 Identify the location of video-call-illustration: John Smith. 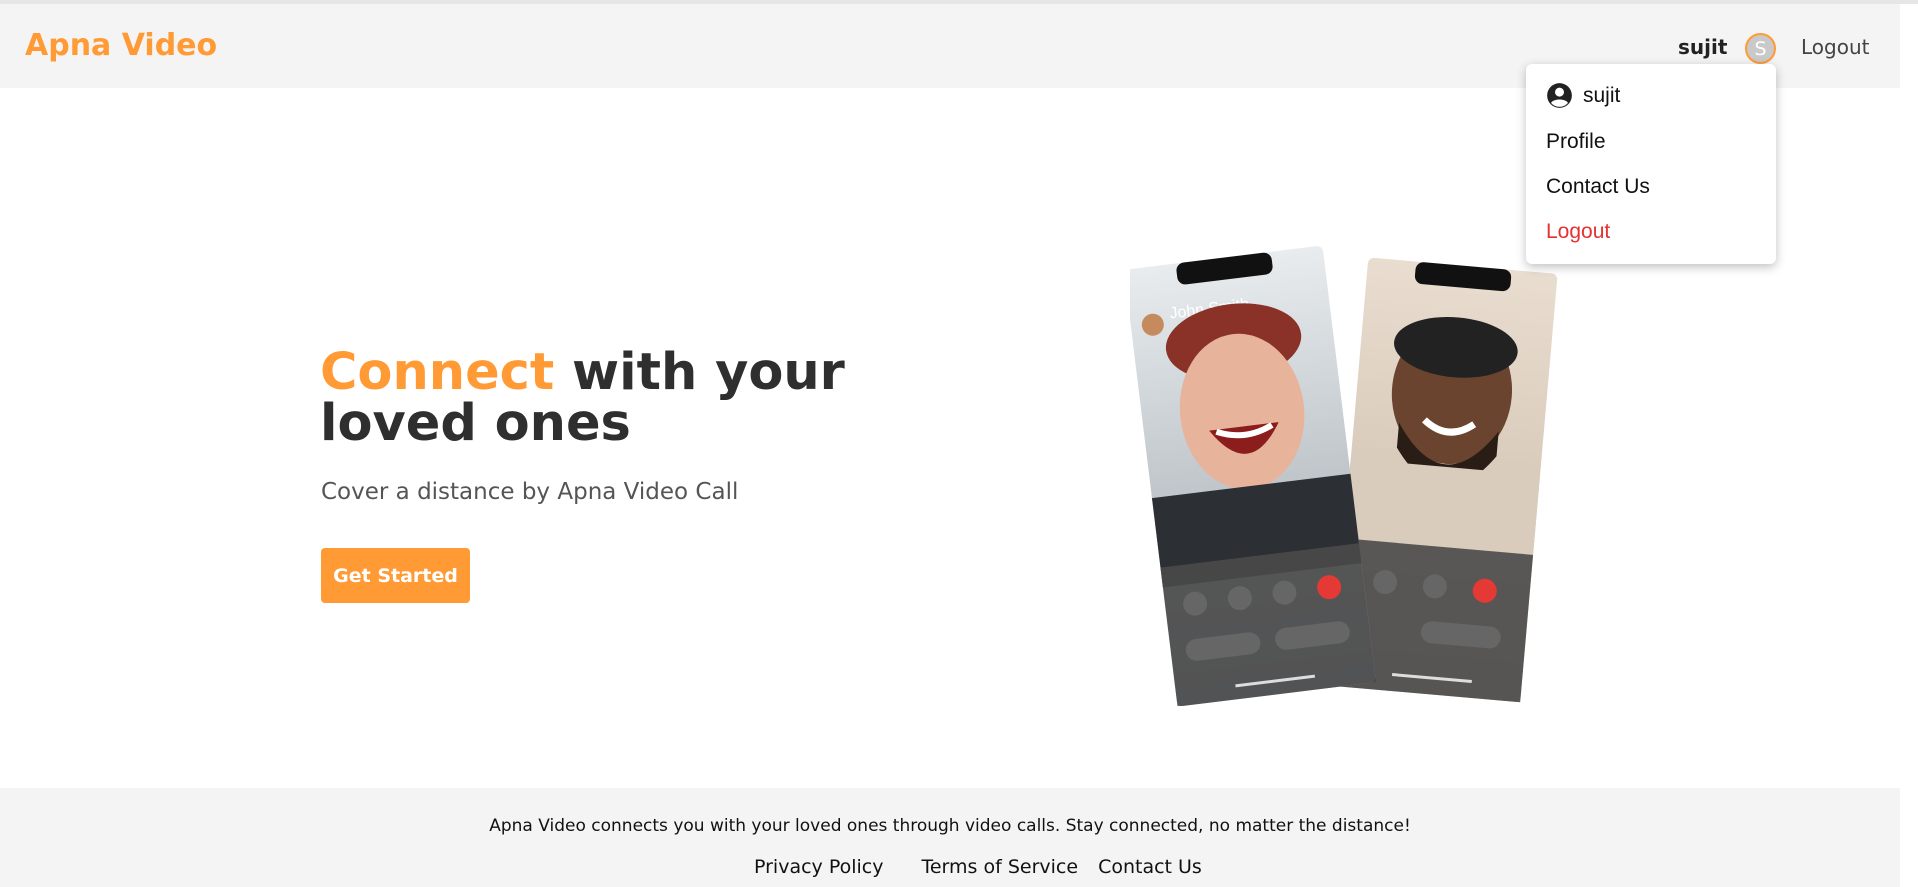
(1344, 476).